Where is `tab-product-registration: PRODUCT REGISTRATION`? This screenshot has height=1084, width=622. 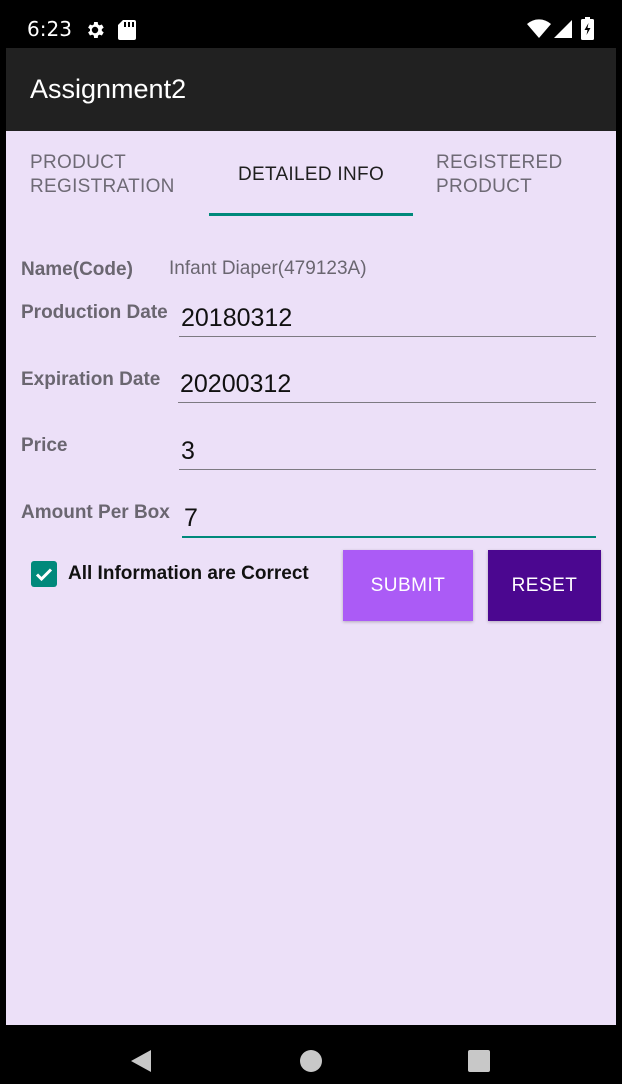 tab-product-registration: PRODUCT REGISTRATION is located at coordinates (117, 174).